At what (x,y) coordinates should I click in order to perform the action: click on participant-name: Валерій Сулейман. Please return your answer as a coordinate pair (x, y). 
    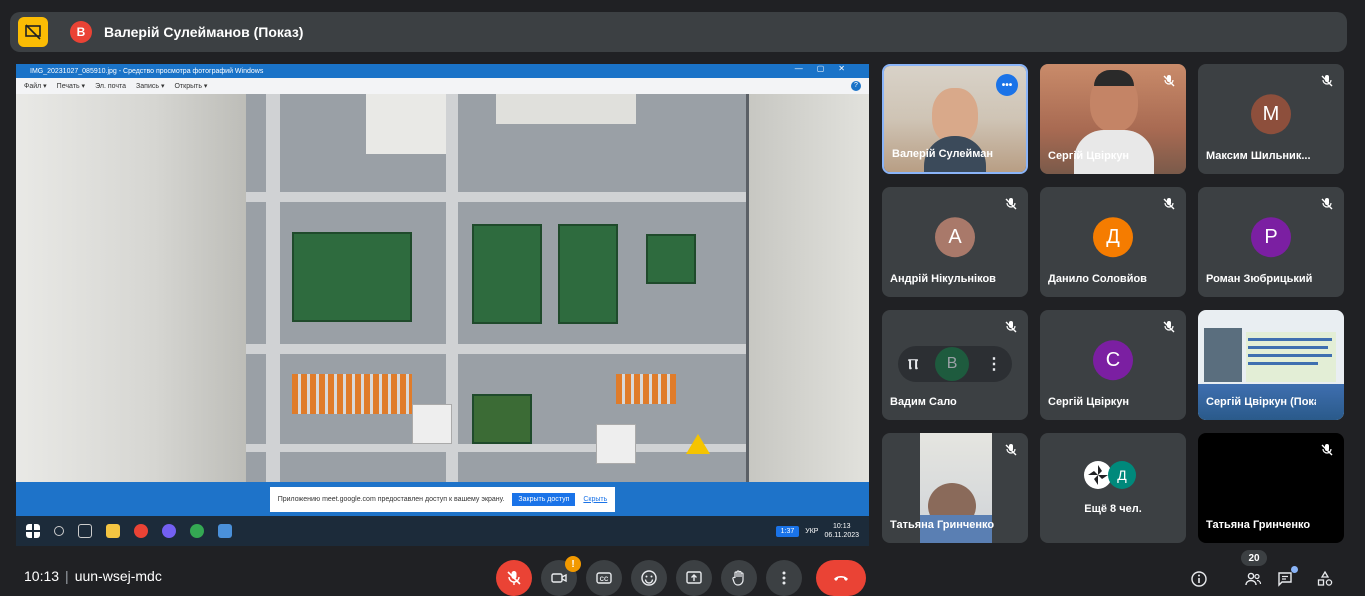
    Looking at the image, I should click on (943, 154).